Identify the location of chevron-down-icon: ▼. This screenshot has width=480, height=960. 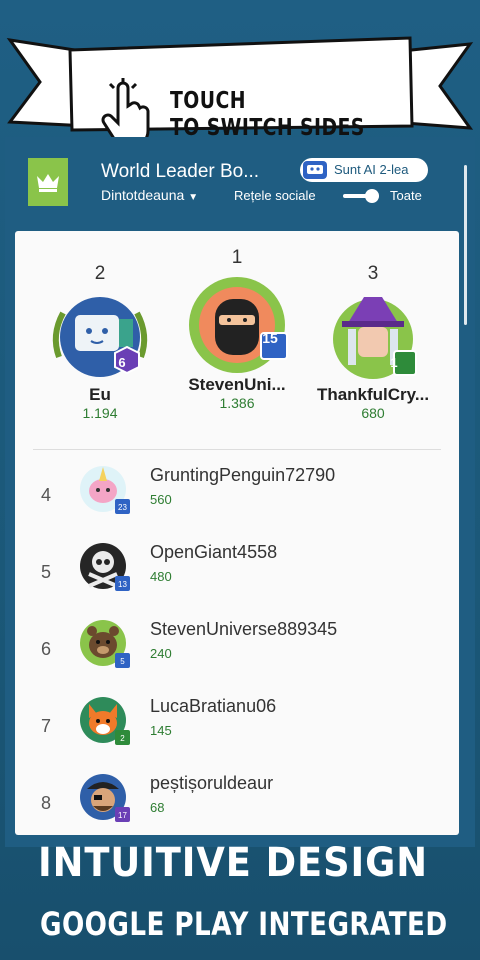
(193, 197).